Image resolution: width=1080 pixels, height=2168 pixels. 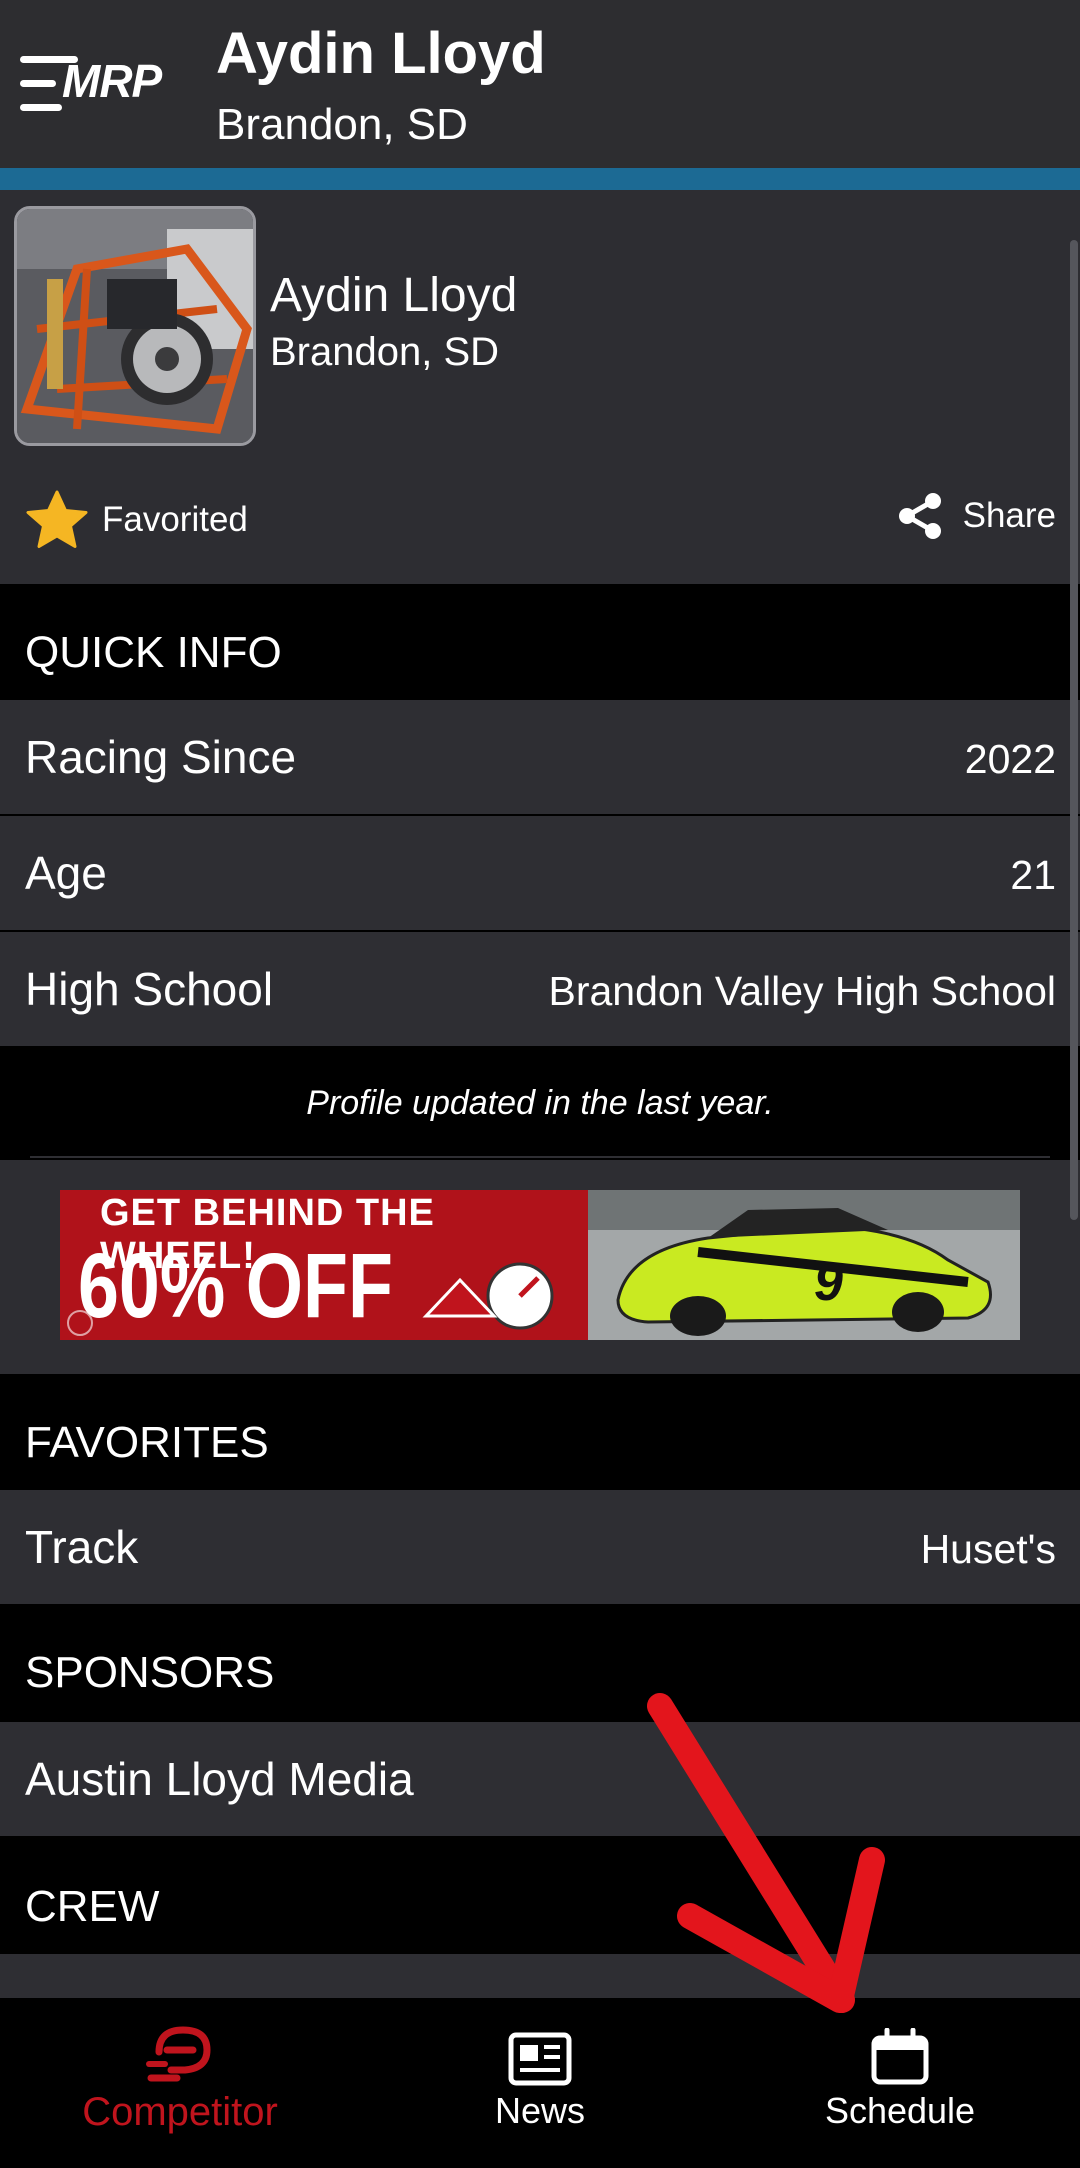 I want to click on profile-photo, so click(x=135, y=326).